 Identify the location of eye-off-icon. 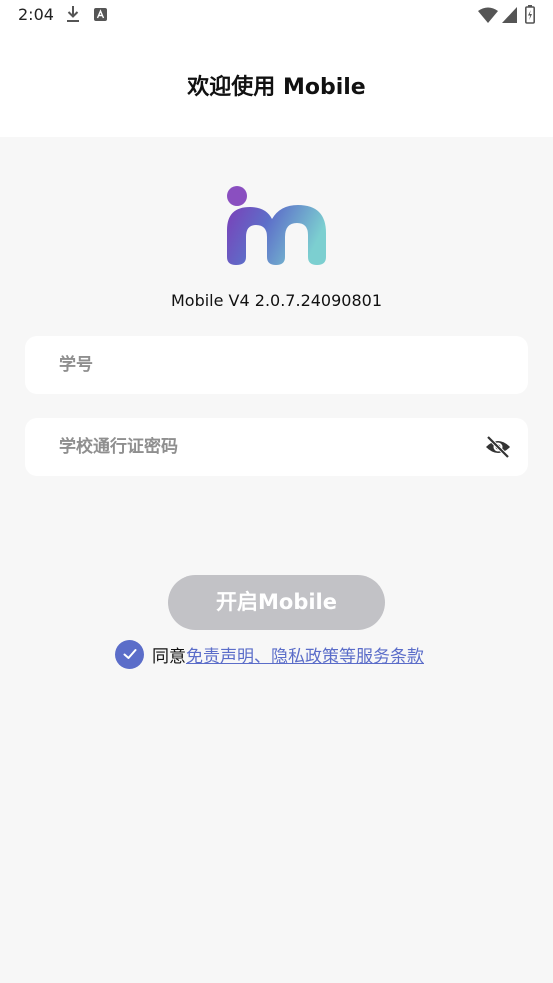
(498, 447).